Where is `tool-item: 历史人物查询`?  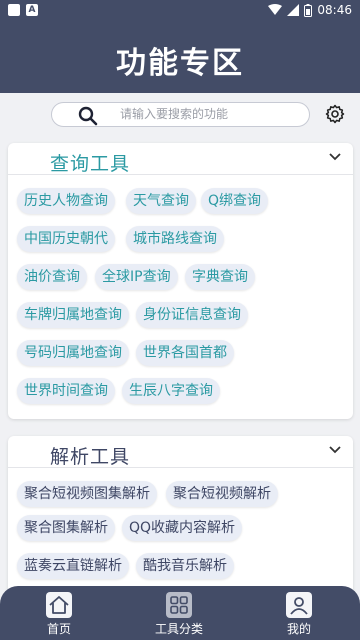
tool-item: 历史人物查询 is located at coordinates (66, 201).